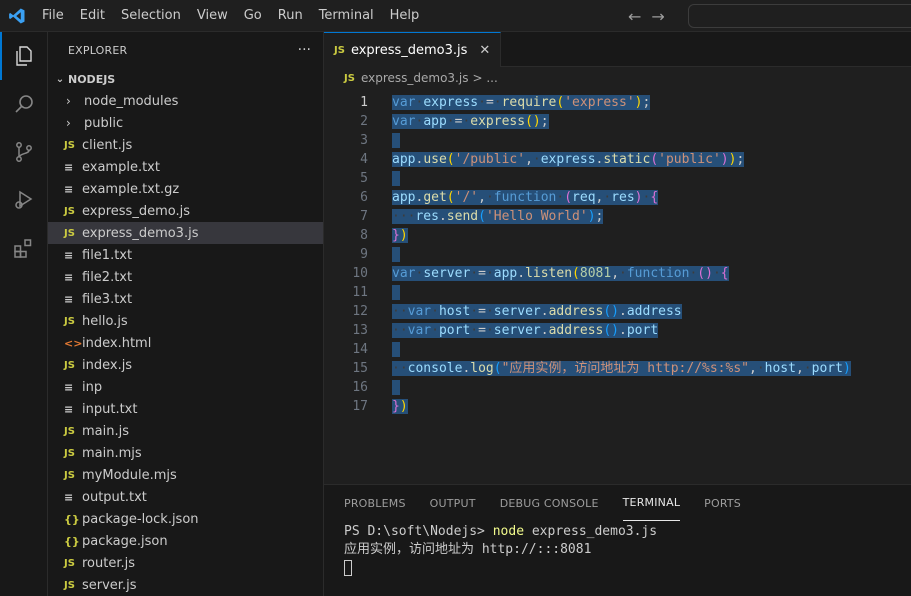  I want to click on code-line: 9, so click(617, 254).